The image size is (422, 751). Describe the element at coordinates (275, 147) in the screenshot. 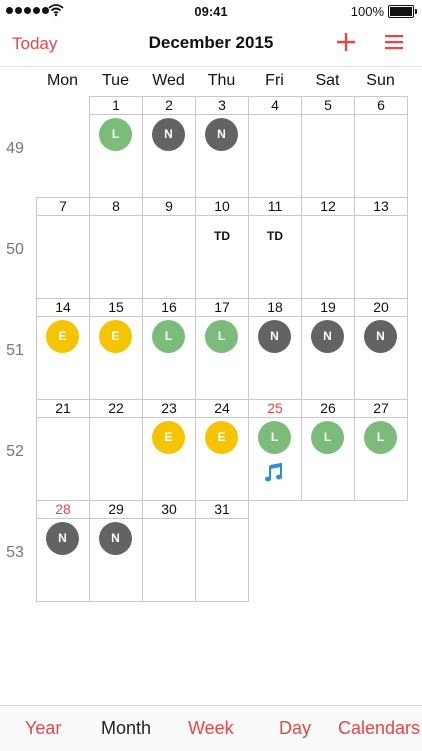

I see `day-cell: 4` at that location.